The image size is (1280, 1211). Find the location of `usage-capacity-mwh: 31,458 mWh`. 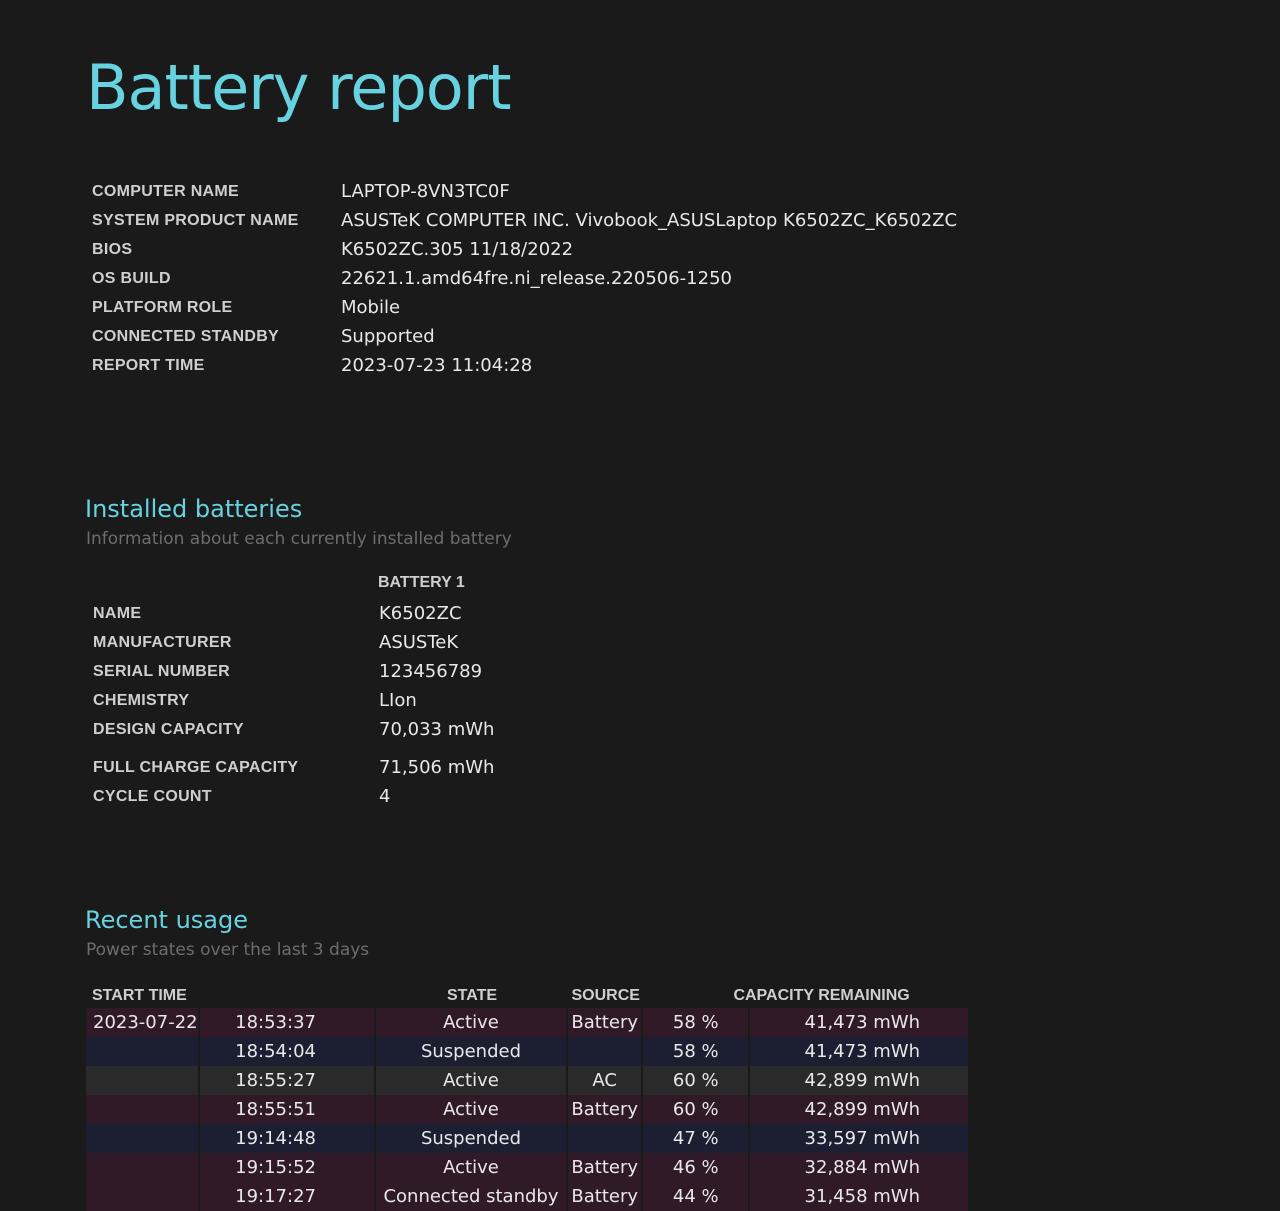

usage-capacity-mwh: 31,458 mWh is located at coordinates (859, 1196).